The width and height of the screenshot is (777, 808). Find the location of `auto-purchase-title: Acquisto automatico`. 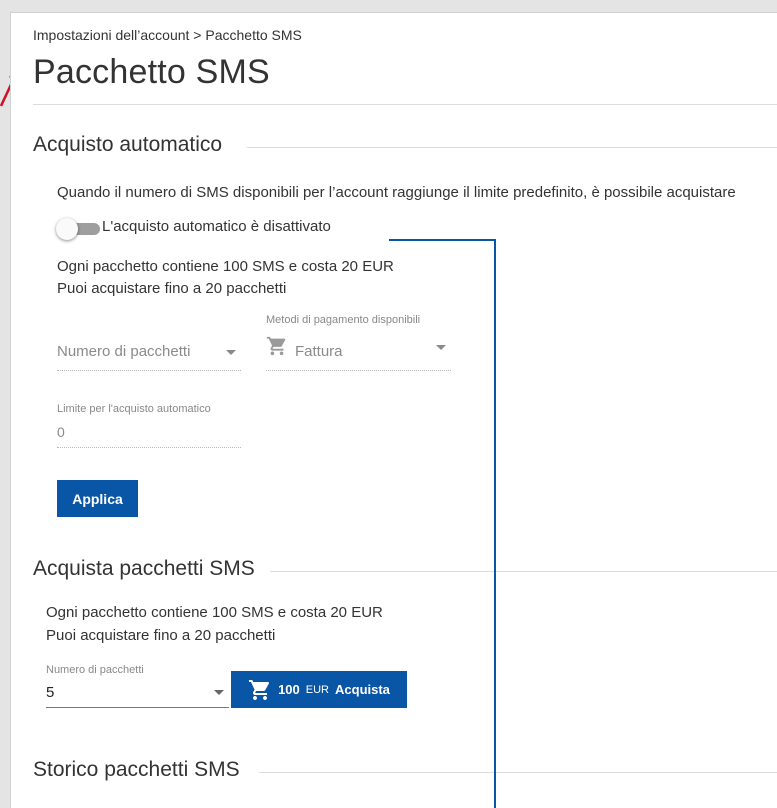

auto-purchase-title: Acquisto automatico is located at coordinates (128, 144).